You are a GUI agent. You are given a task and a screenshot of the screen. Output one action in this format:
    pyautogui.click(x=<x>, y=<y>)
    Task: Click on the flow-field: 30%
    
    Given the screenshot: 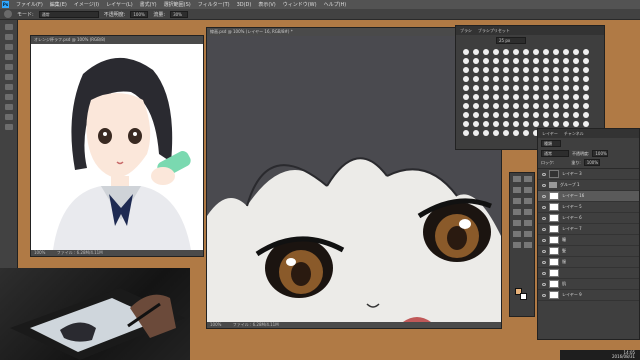 What is the action you would take?
    pyautogui.click(x=179, y=14)
    